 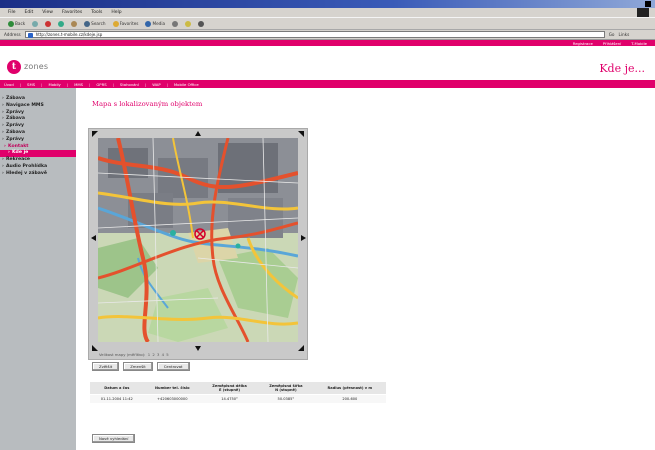 I want to click on map-drawing, so click(x=198, y=240).